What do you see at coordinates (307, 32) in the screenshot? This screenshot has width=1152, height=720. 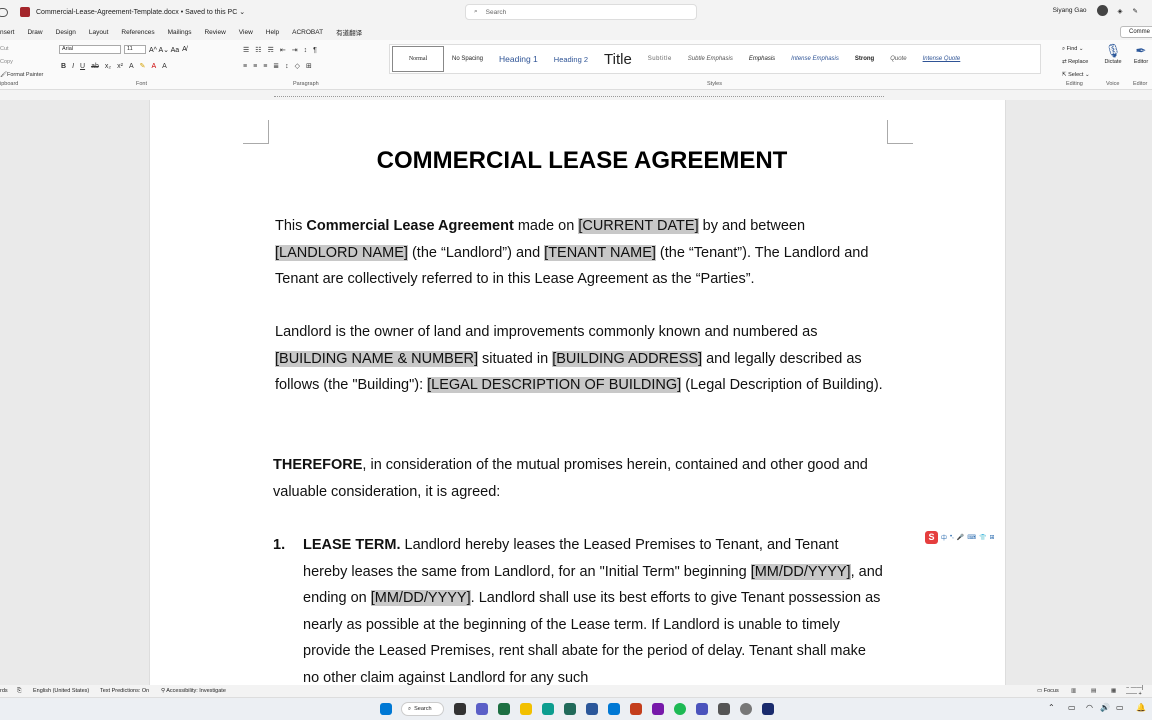 I see `ribbon-tab: ACROBAT` at bounding box center [307, 32].